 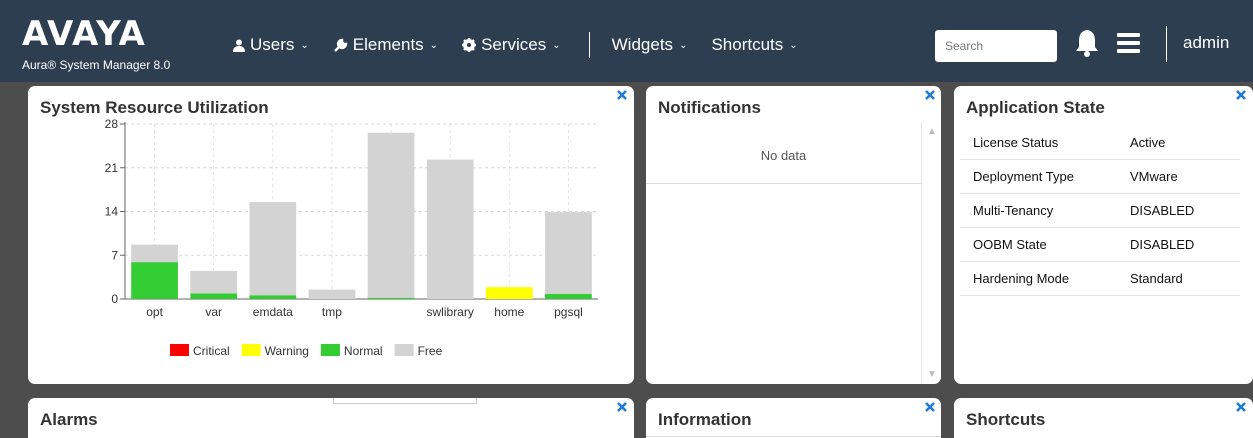 I want to click on avaya-logo: AVAYA, so click(x=84, y=34).